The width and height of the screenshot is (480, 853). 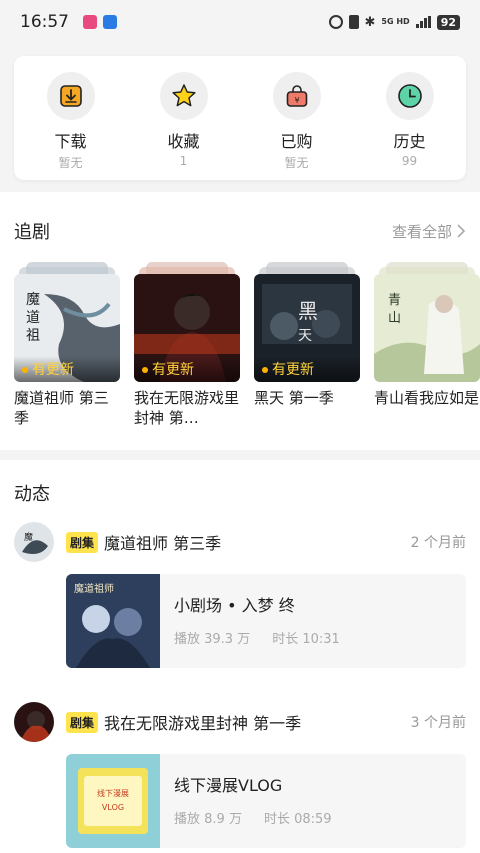 I want to click on chevron-right-icon, so click(x=461, y=231).